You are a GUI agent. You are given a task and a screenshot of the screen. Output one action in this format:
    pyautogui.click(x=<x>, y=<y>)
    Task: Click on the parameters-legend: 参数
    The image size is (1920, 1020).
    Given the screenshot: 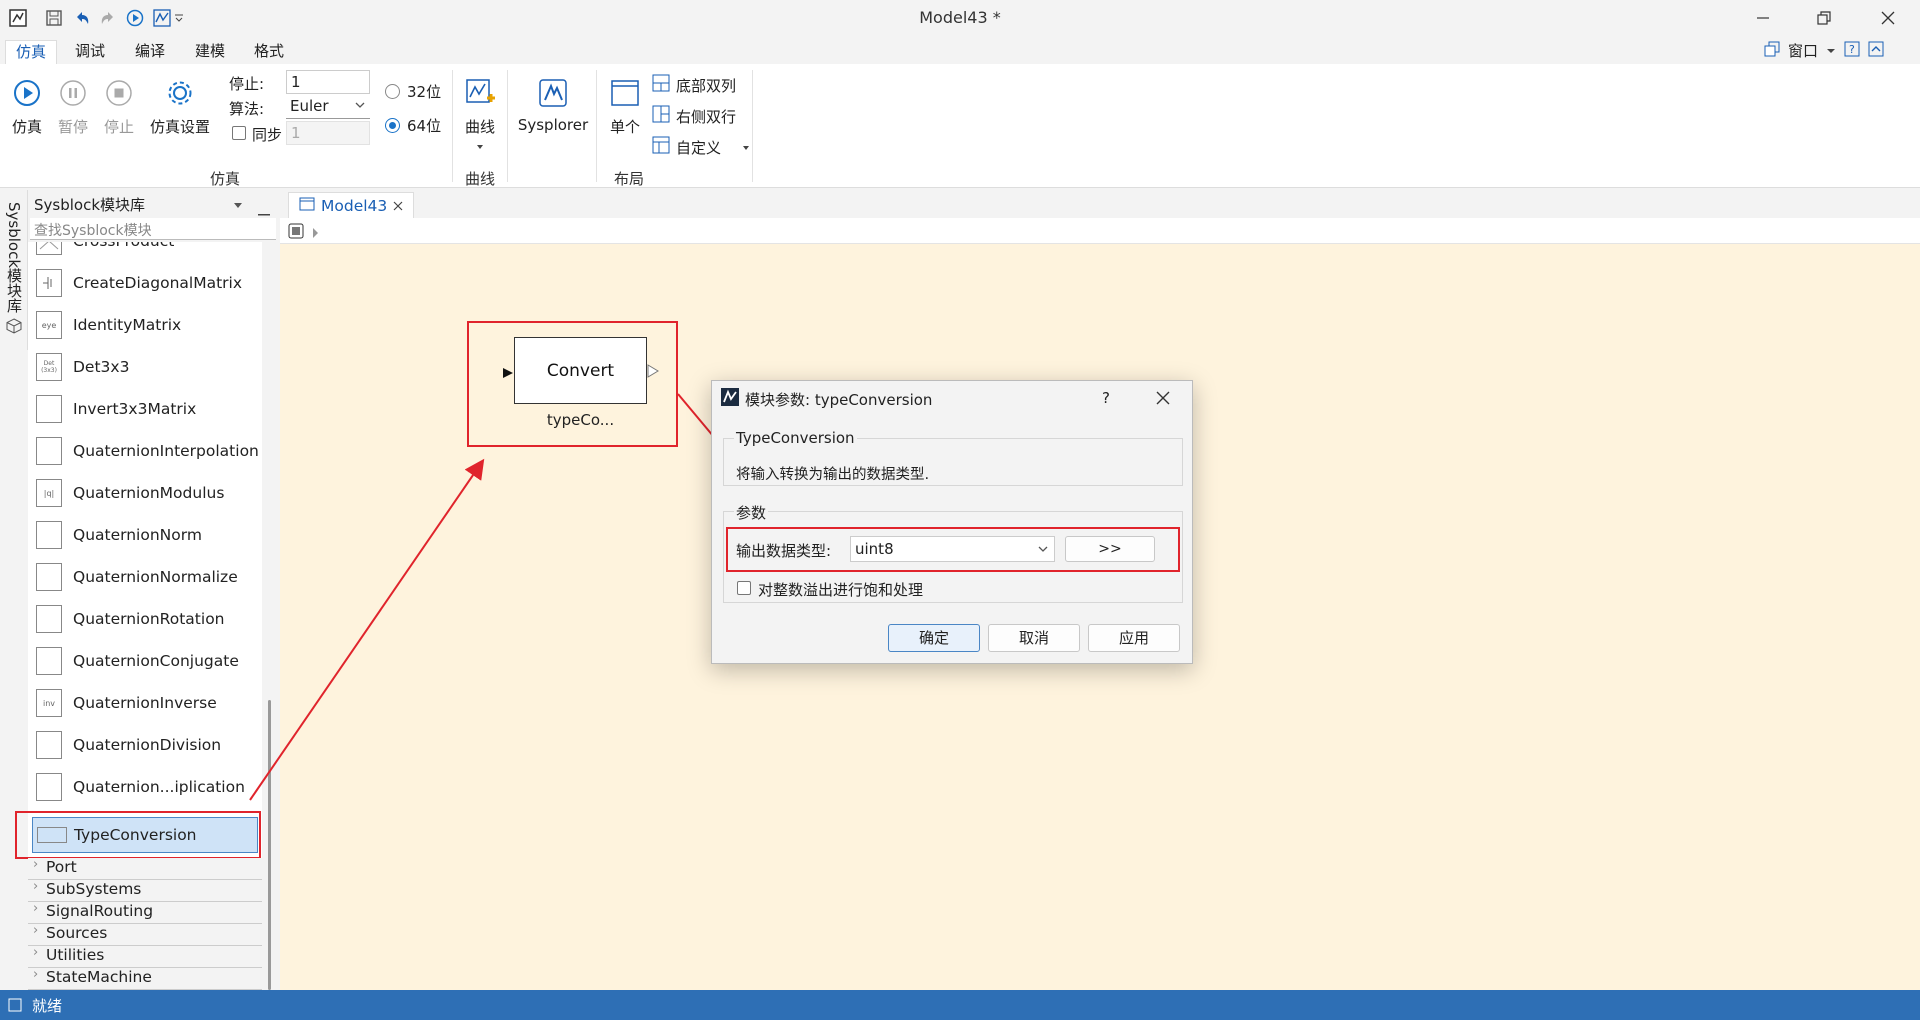 What is the action you would take?
    pyautogui.click(x=751, y=512)
    